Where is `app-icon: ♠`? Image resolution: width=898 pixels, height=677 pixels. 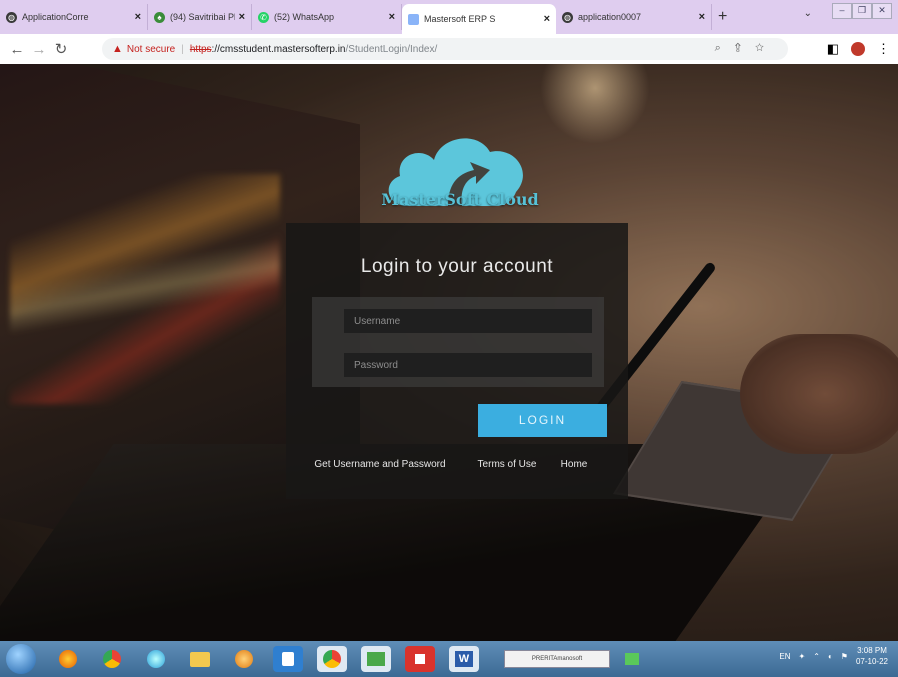 app-icon: ♠ is located at coordinates (159, 17).